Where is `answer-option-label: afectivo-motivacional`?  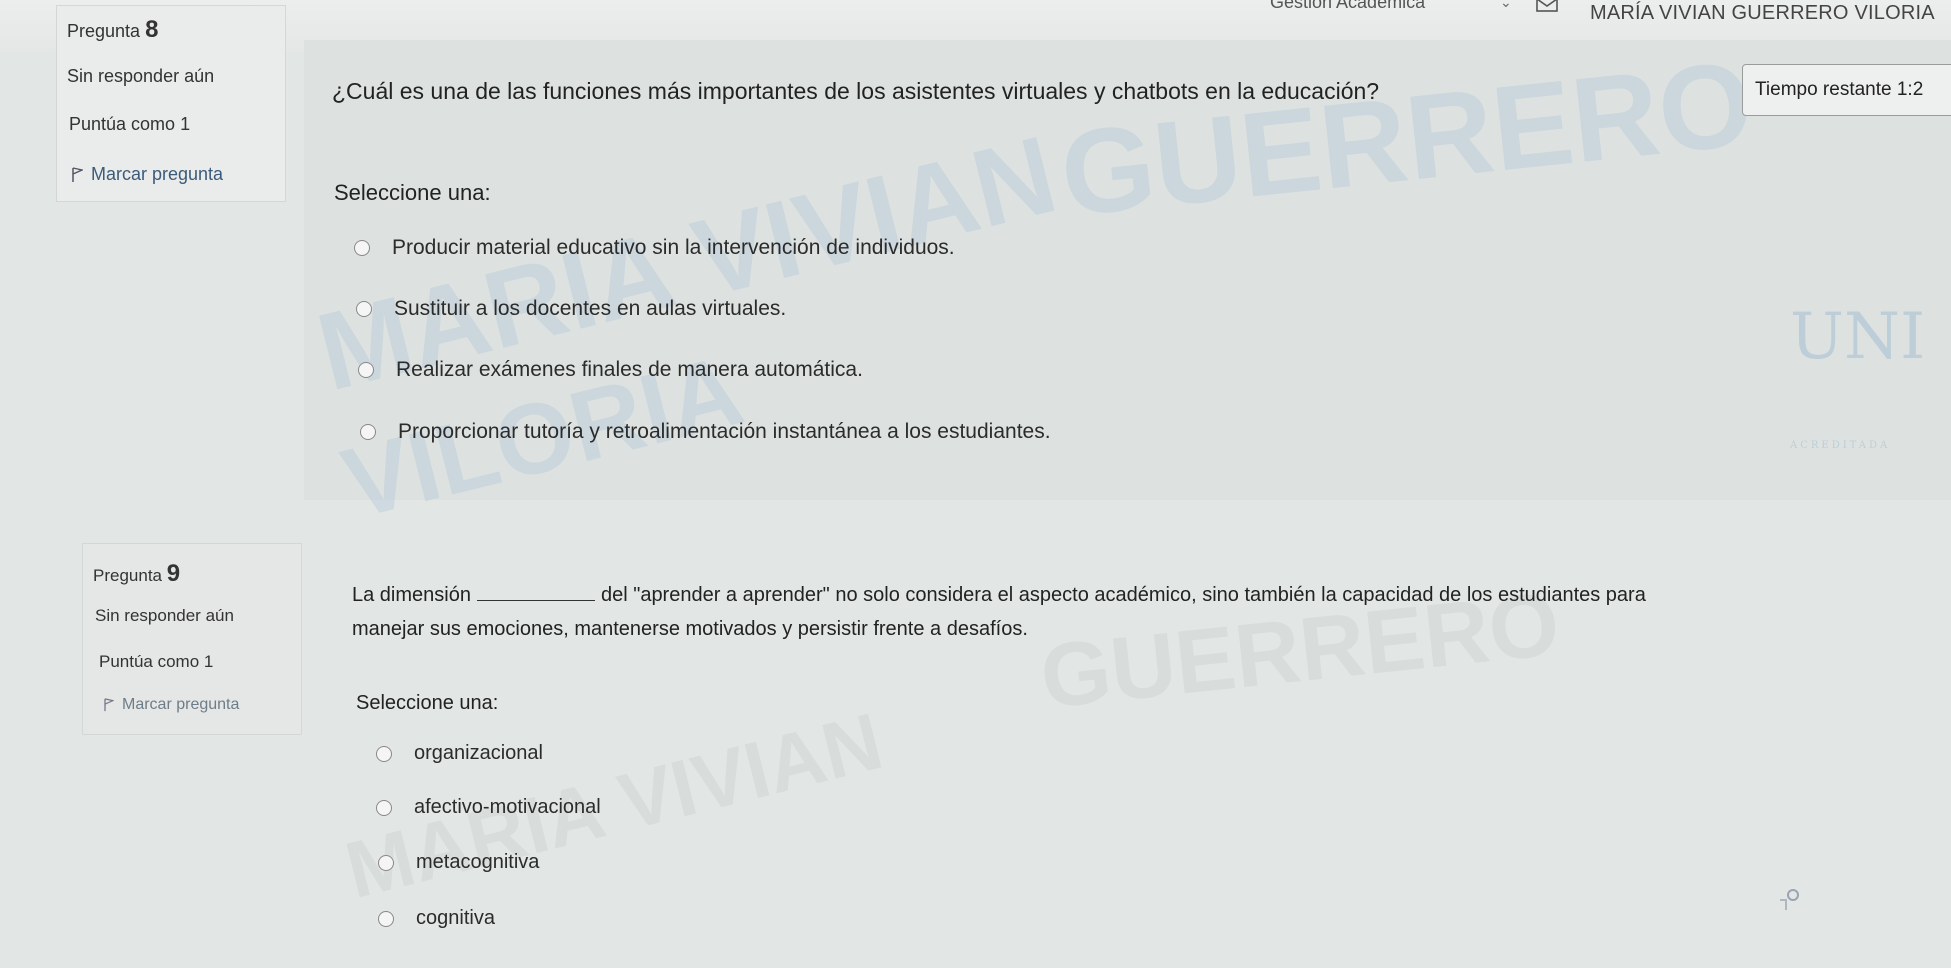 answer-option-label: afectivo-motivacional is located at coordinates (507, 807).